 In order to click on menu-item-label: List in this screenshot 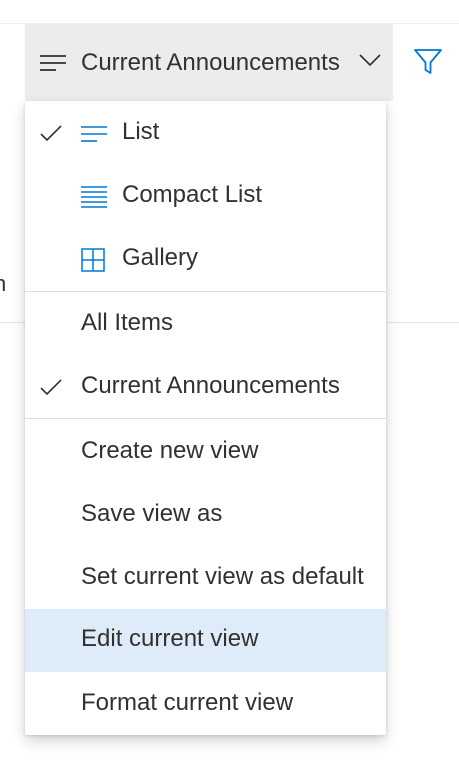, I will do `click(141, 131)`.